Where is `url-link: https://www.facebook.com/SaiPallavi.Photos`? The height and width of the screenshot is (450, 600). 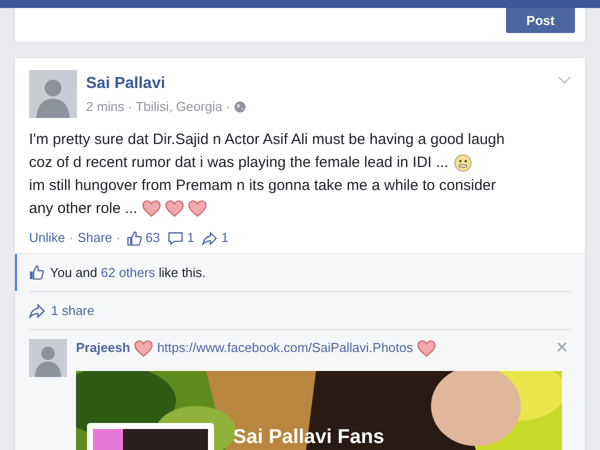
url-link: https://www.facebook.com/SaiPallavi.Photos is located at coordinates (285, 348).